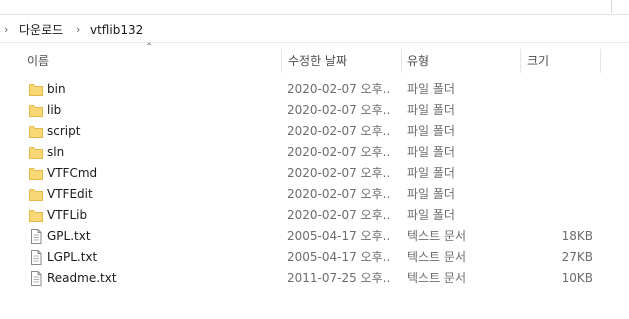 The image size is (629, 319). Describe the element at coordinates (38, 61) in the screenshot. I see `column-header-name: 이름` at that location.